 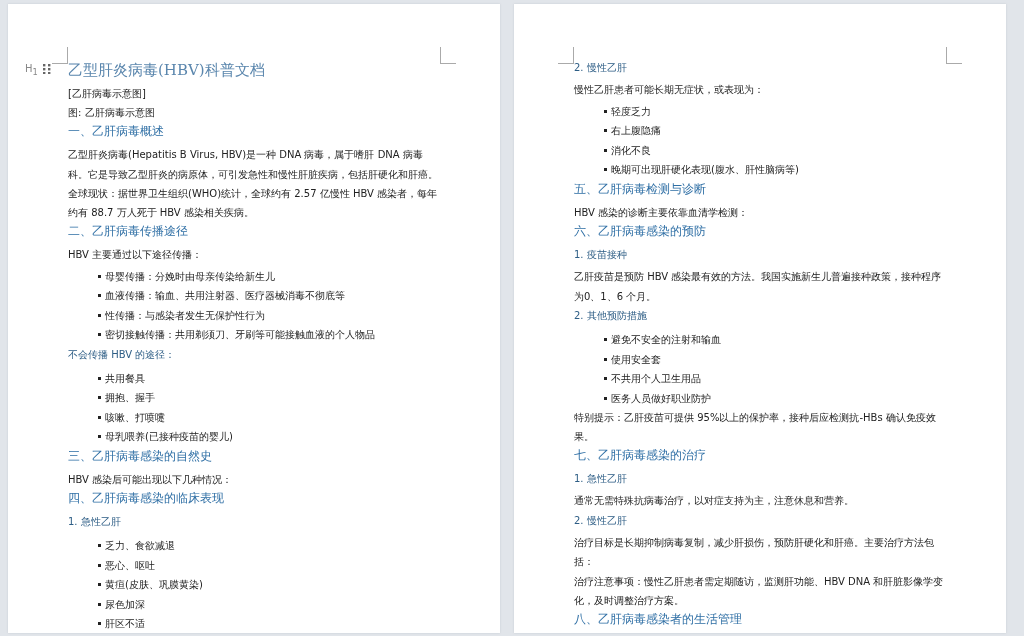 I want to click on section-heading: 六、乙肝病毒感染的预防, so click(x=640, y=231).